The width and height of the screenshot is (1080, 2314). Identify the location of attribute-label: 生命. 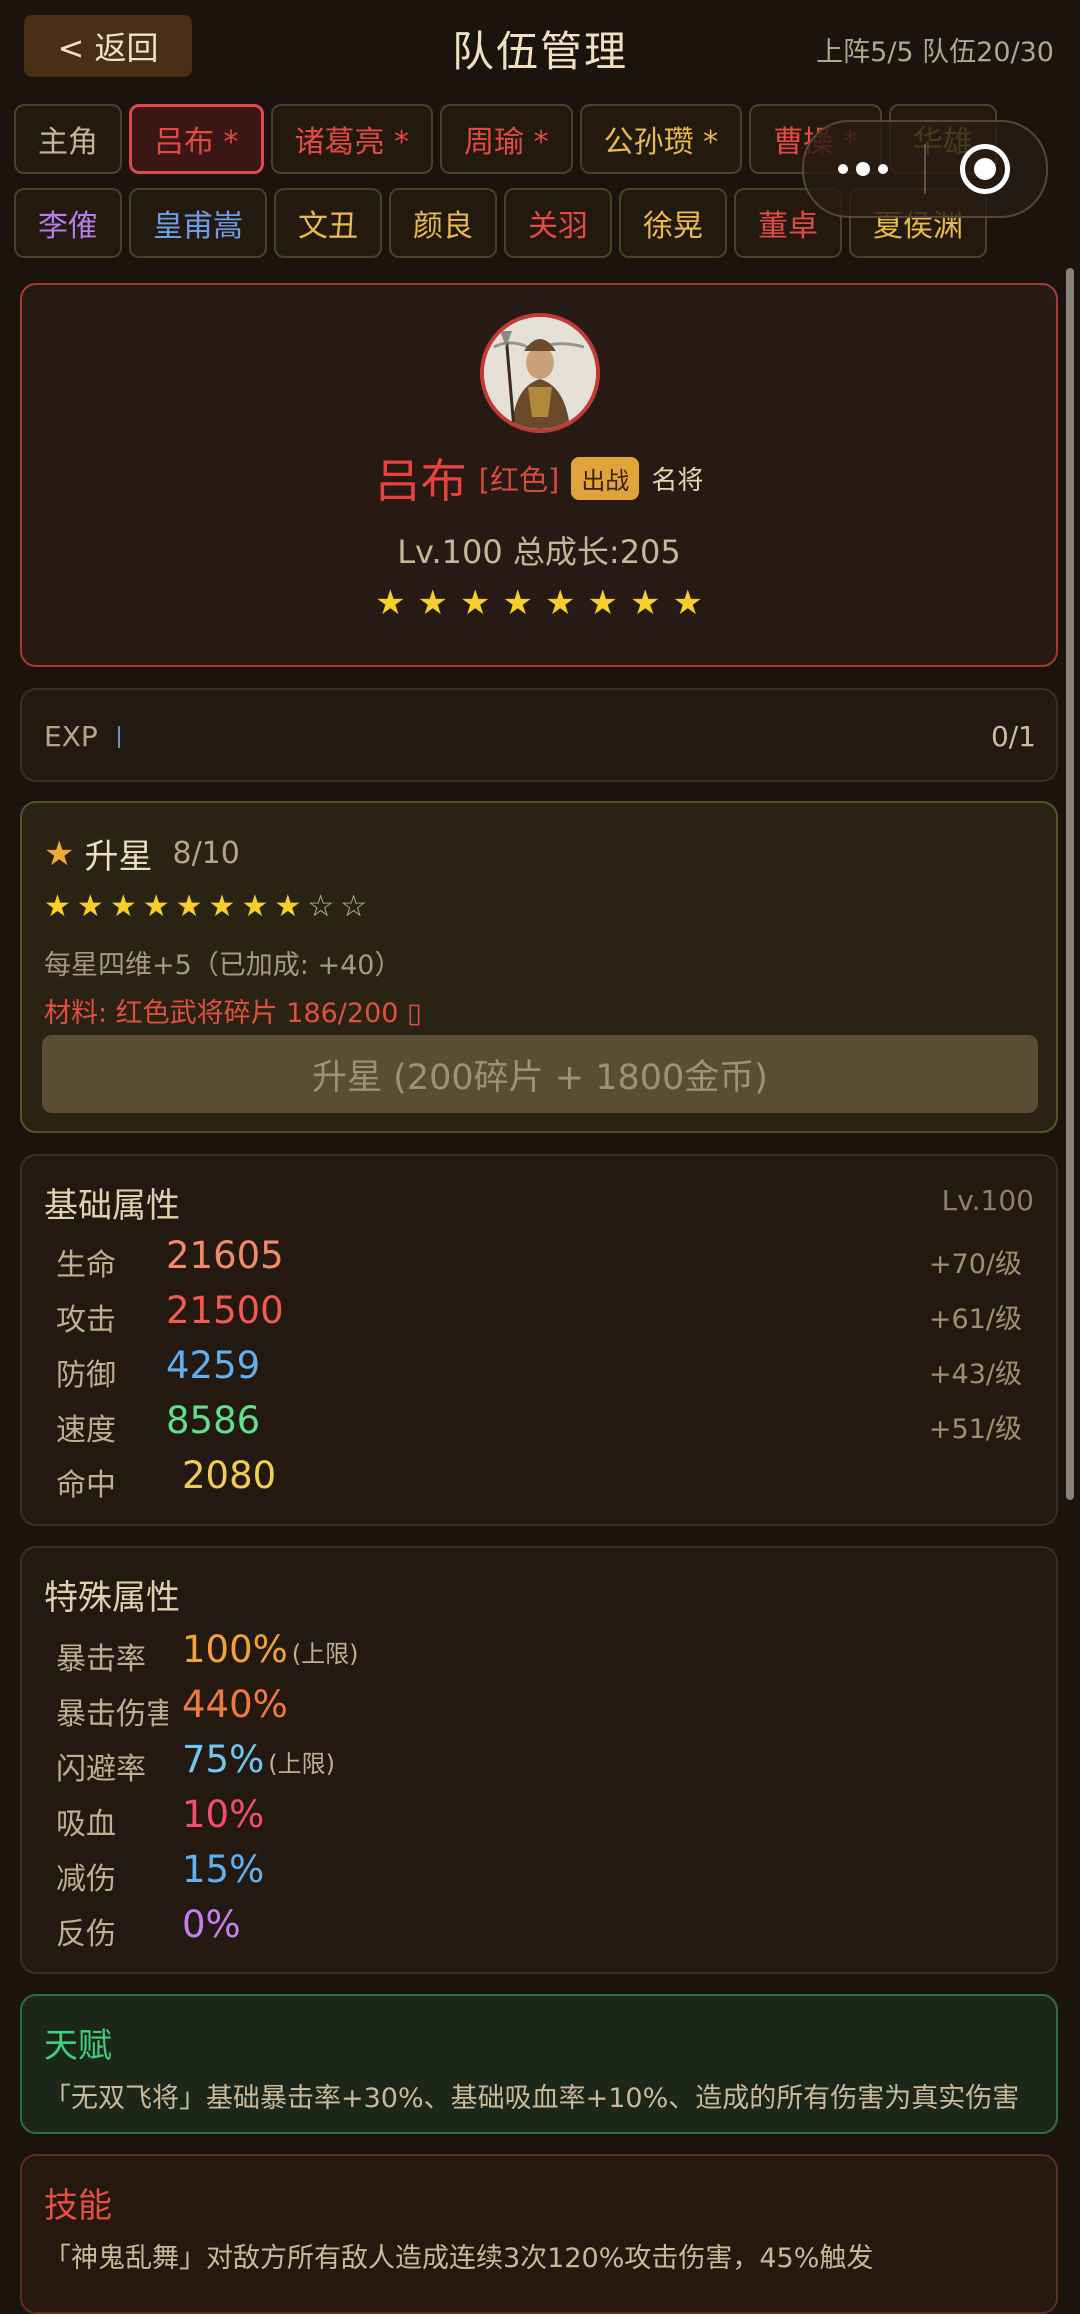
(86, 1265).